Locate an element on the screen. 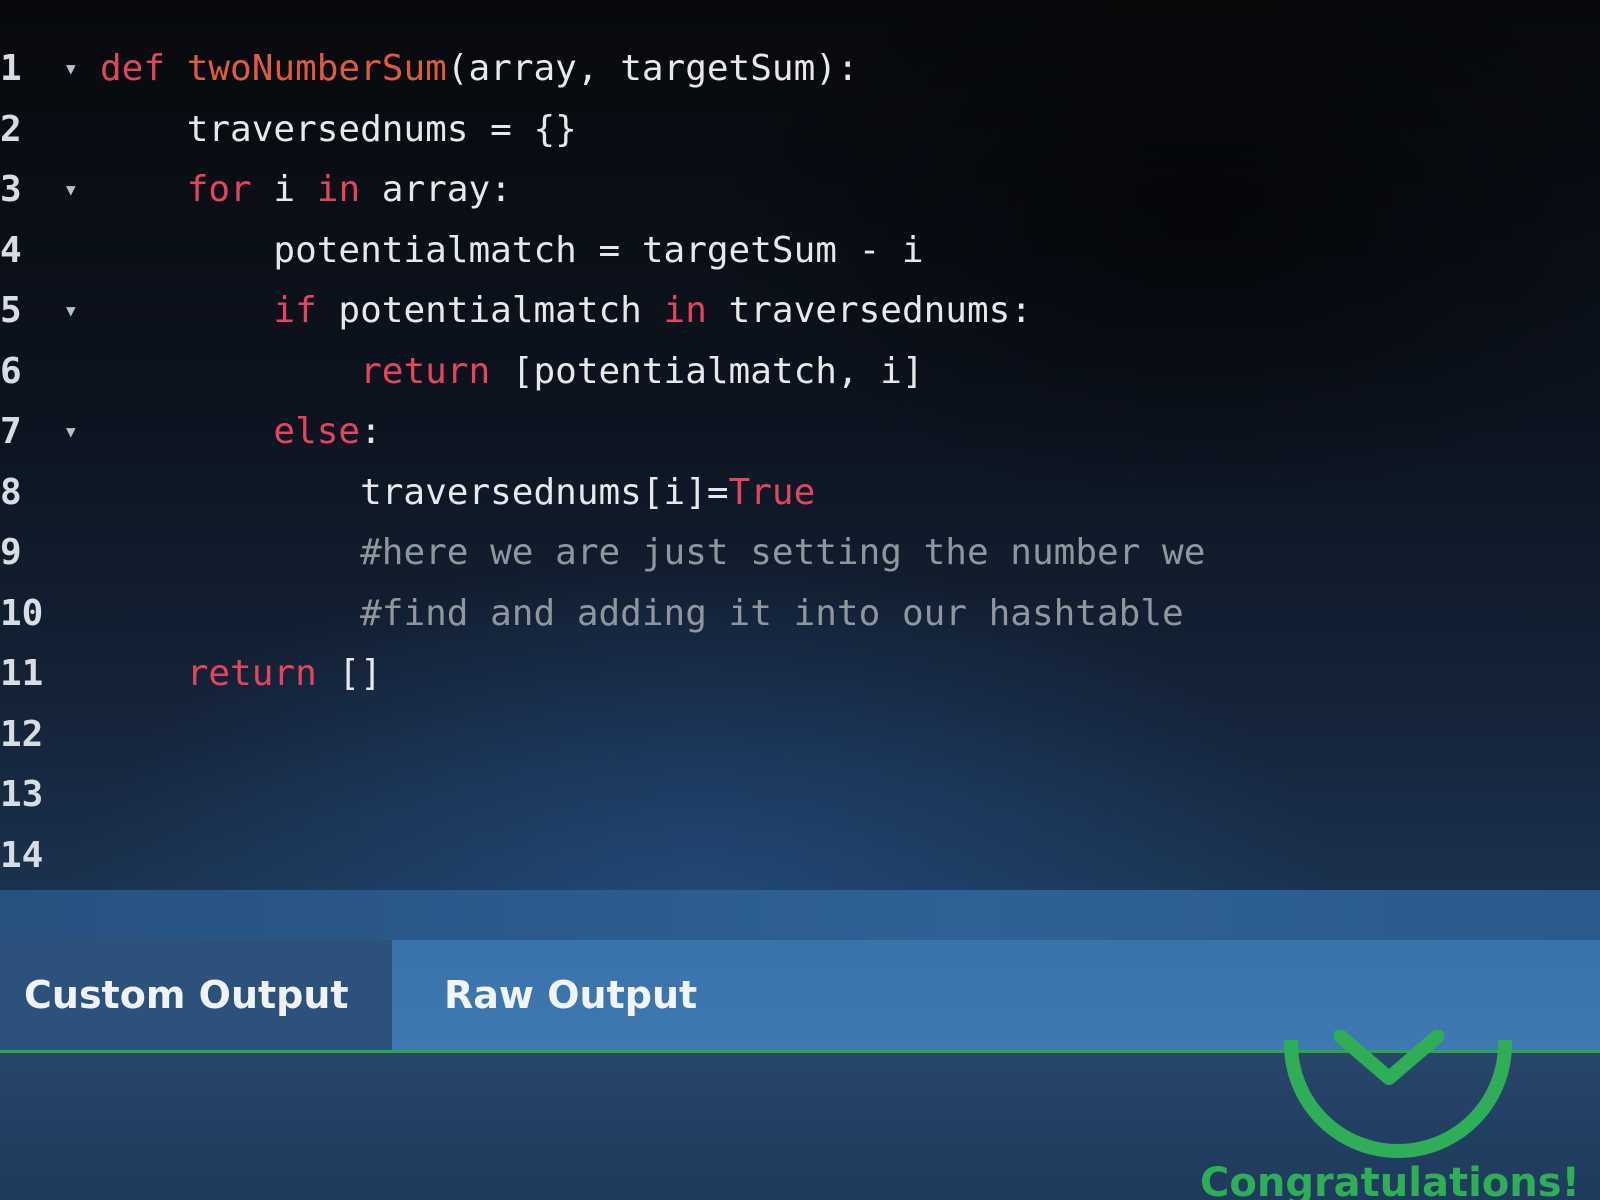  line-number: 1 is located at coordinates (11, 68).